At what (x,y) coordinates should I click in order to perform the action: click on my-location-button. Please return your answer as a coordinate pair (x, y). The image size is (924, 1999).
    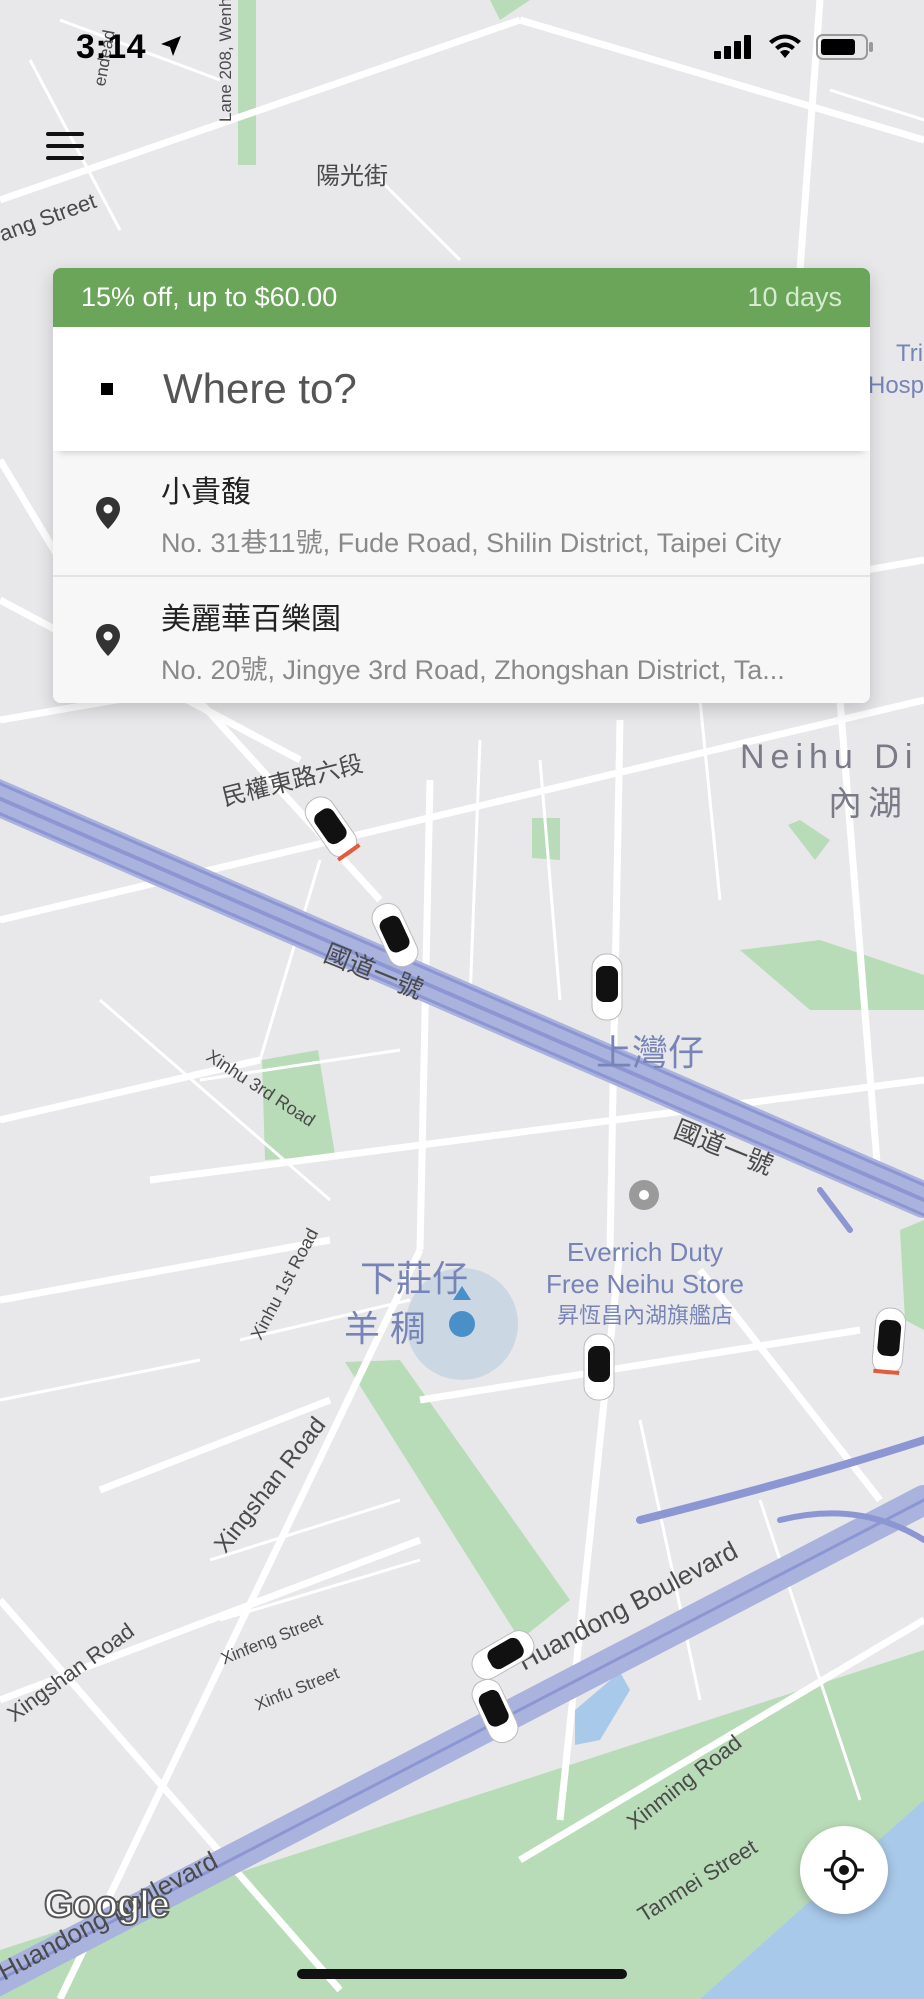
    Looking at the image, I should click on (844, 1870).